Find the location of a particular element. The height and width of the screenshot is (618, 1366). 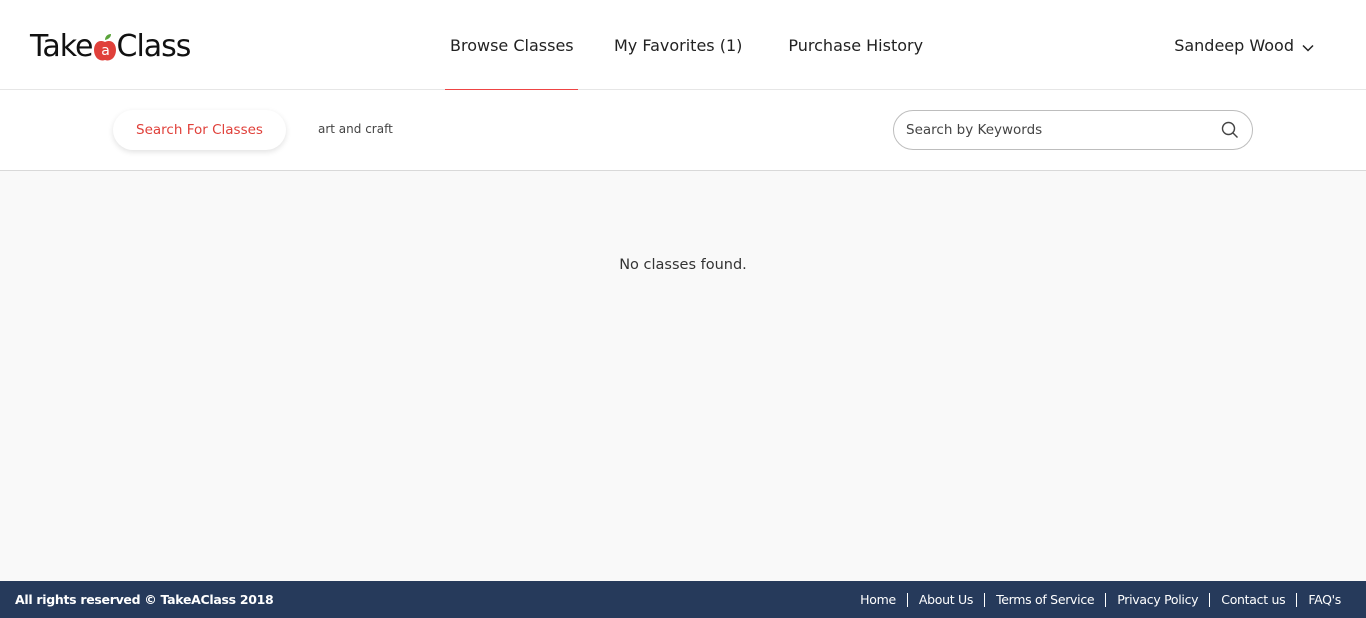

logo-text-take: Take is located at coordinates (62, 46).